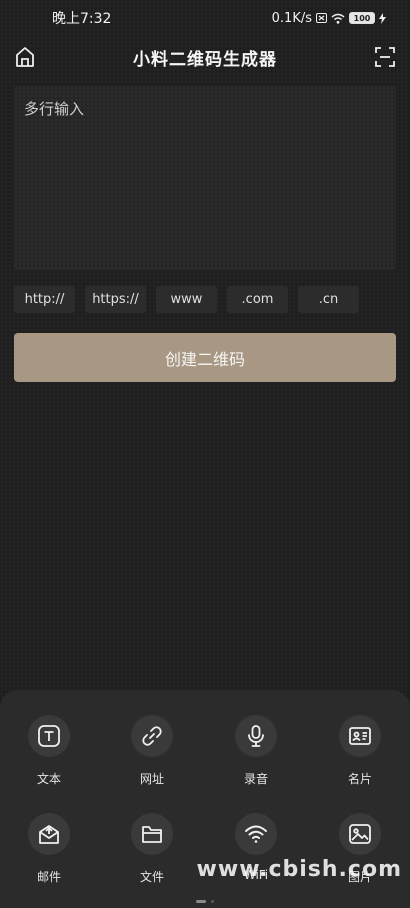 The height and width of the screenshot is (908, 410). I want to click on tool-label: 文件, so click(151, 877).